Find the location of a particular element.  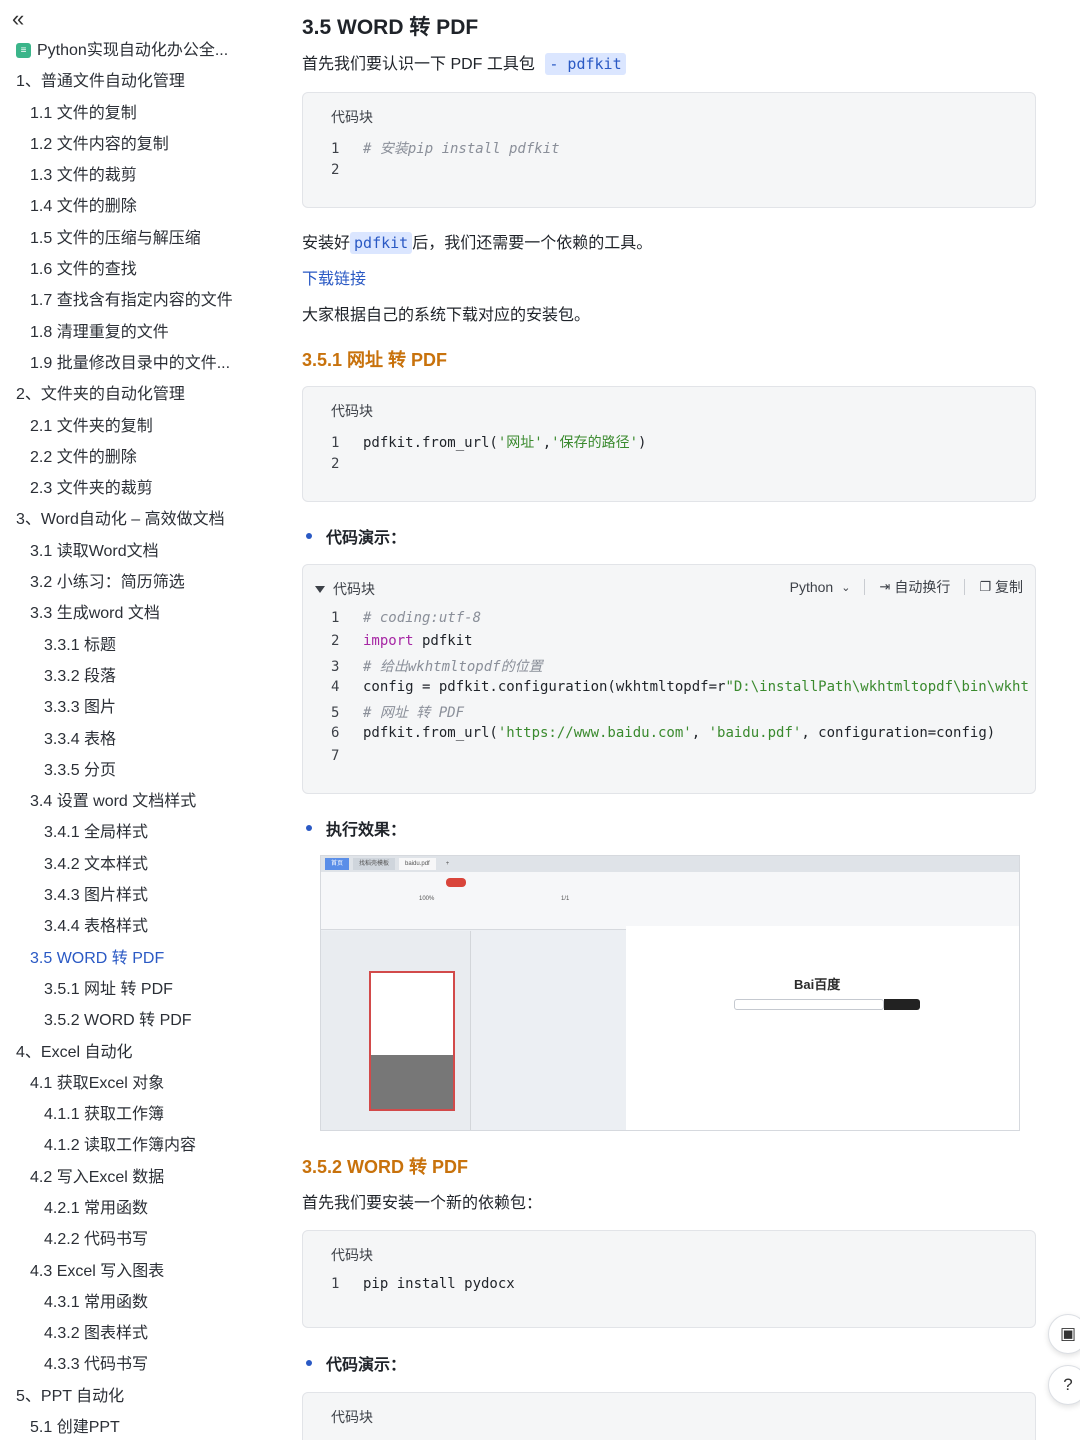

toc-item: 4.2.1 常用函数 is located at coordinates (140, 1208).